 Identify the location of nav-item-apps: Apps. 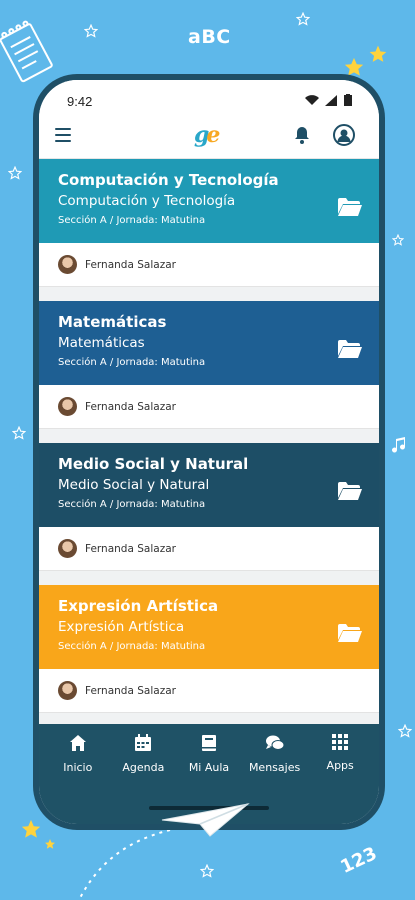
(340, 754).